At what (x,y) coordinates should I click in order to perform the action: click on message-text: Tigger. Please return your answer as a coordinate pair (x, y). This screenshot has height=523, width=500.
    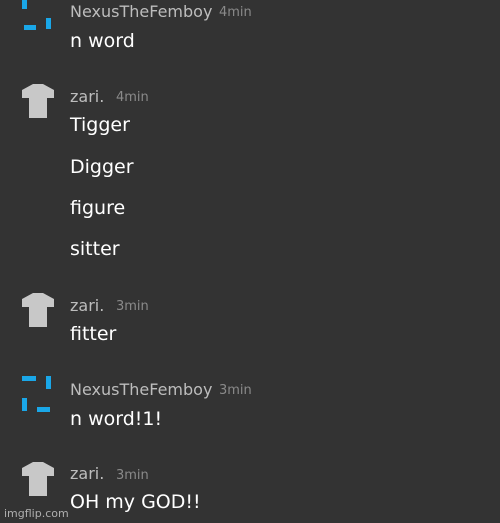
    Looking at the image, I should click on (100, 125).